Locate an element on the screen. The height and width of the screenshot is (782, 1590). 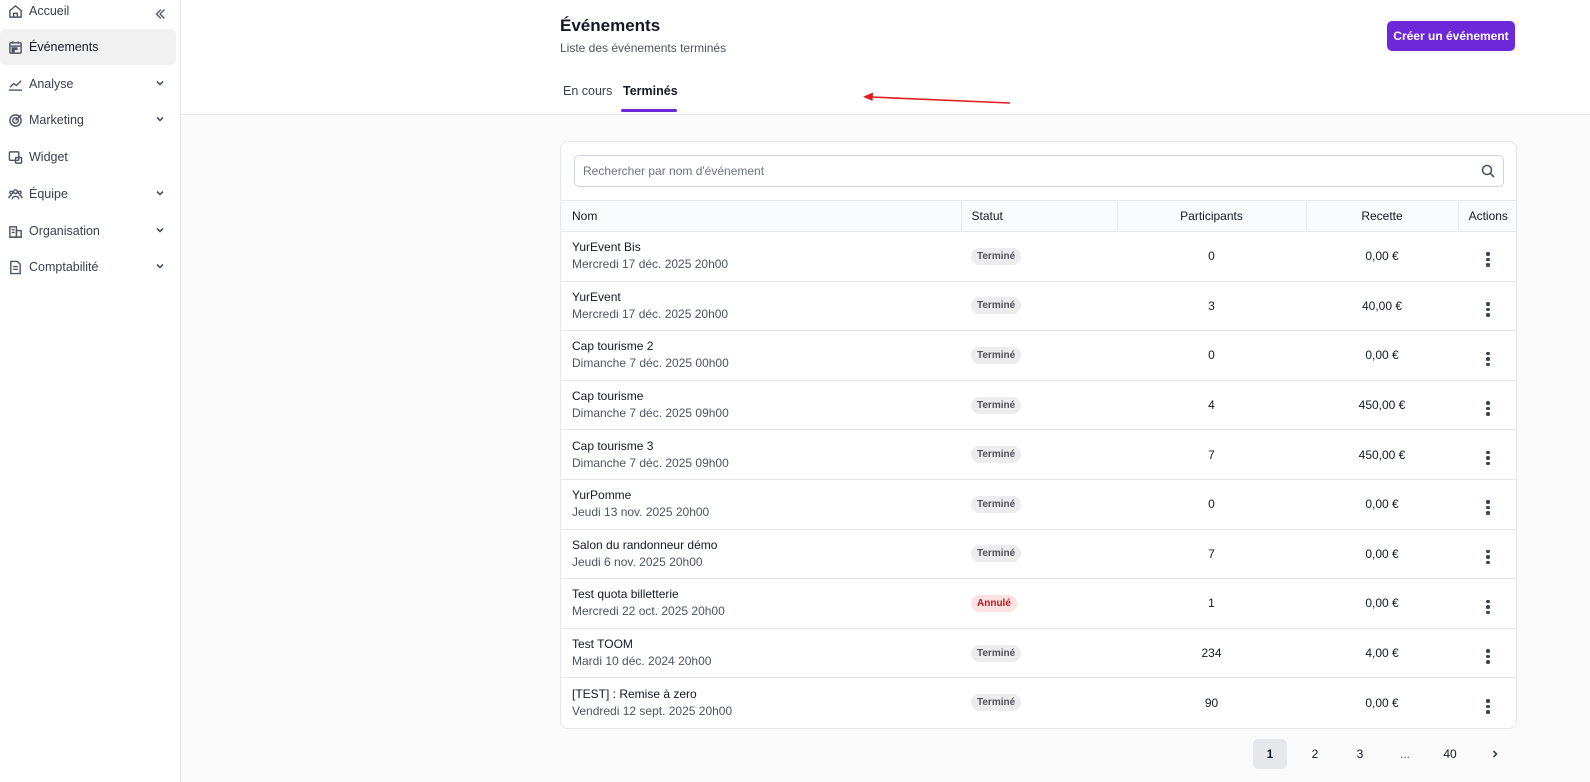
event-name: Test TOOM is located at coordinates (766, 644).